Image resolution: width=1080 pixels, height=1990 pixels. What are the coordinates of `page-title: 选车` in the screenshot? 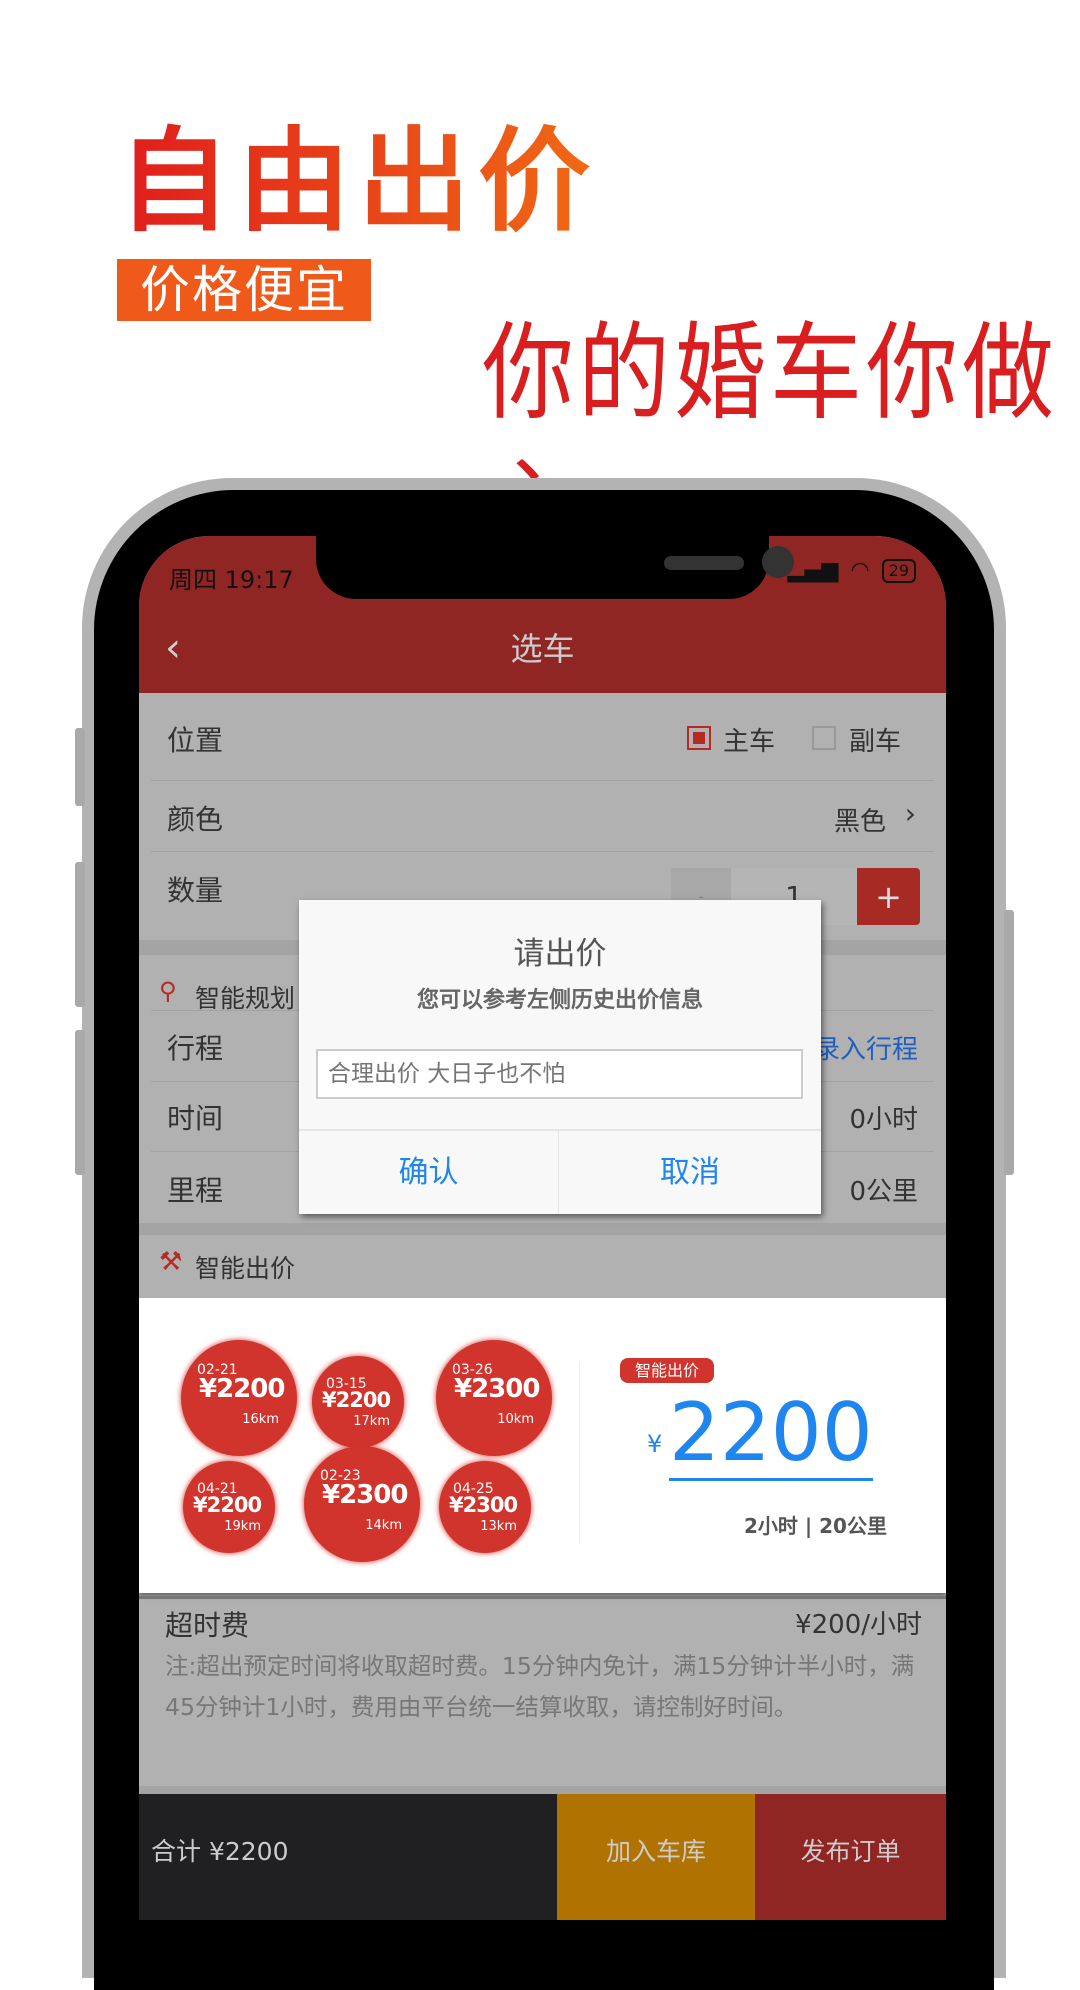 It's located at (542, 649).